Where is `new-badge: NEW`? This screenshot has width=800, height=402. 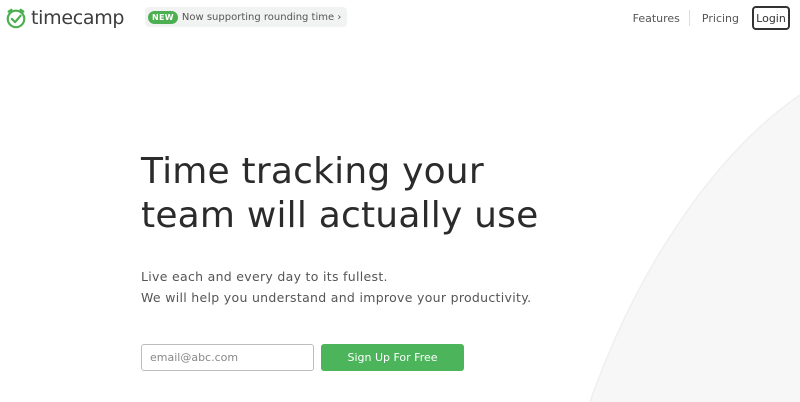 new-badge: NEW is located at coordinates (163, 17).